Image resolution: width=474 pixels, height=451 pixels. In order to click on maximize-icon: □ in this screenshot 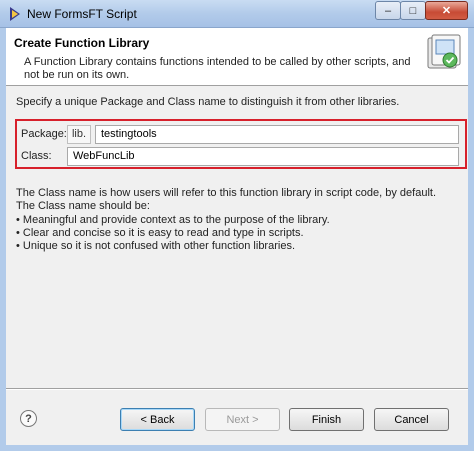, I will do `click(413, 10)`.